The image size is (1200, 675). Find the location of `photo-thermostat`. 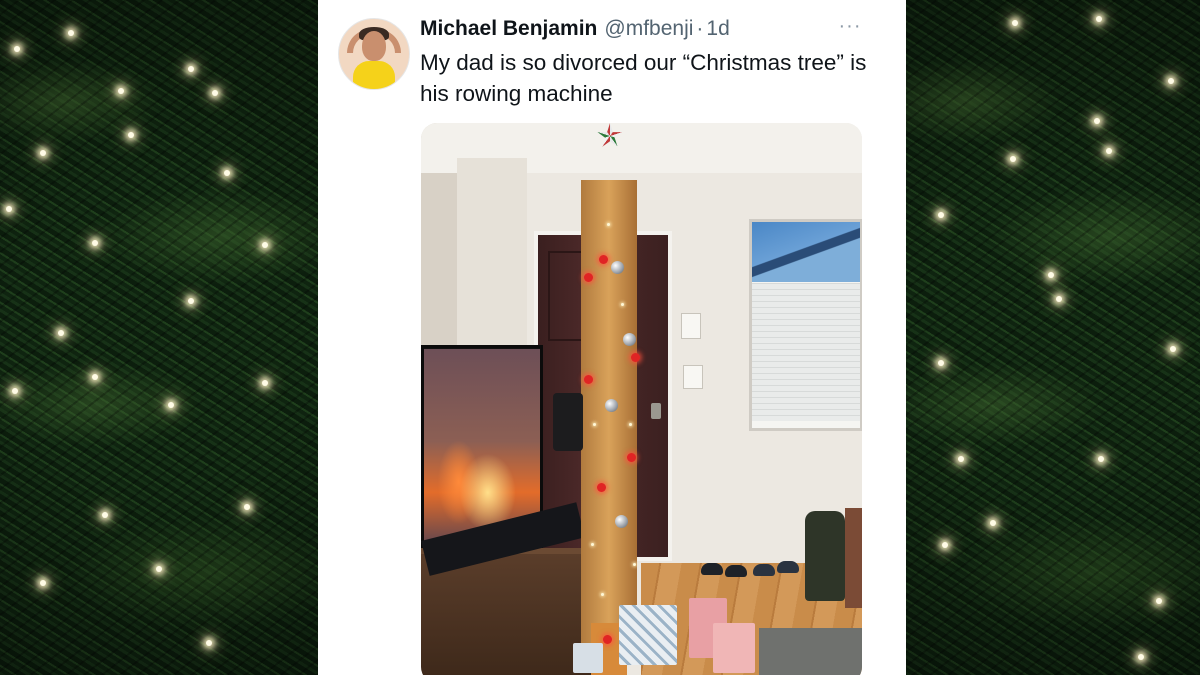

photo-thermostat is located at coordinates (691, 326).